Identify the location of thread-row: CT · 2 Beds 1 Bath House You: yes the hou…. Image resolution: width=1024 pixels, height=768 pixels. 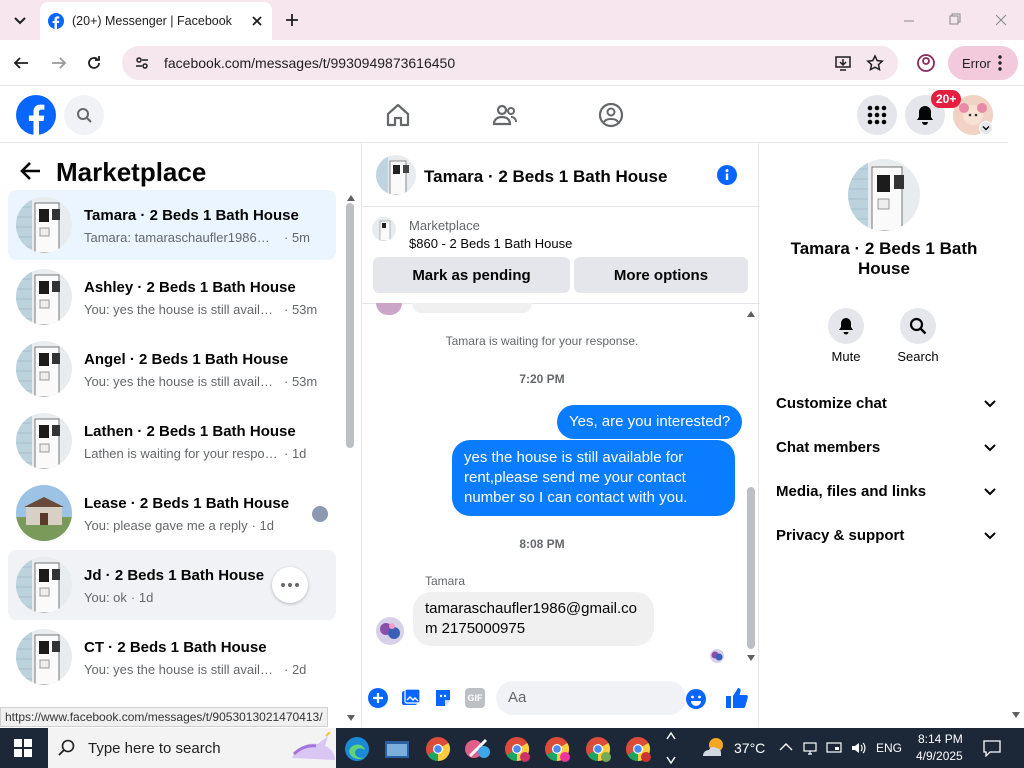
(172, 657).